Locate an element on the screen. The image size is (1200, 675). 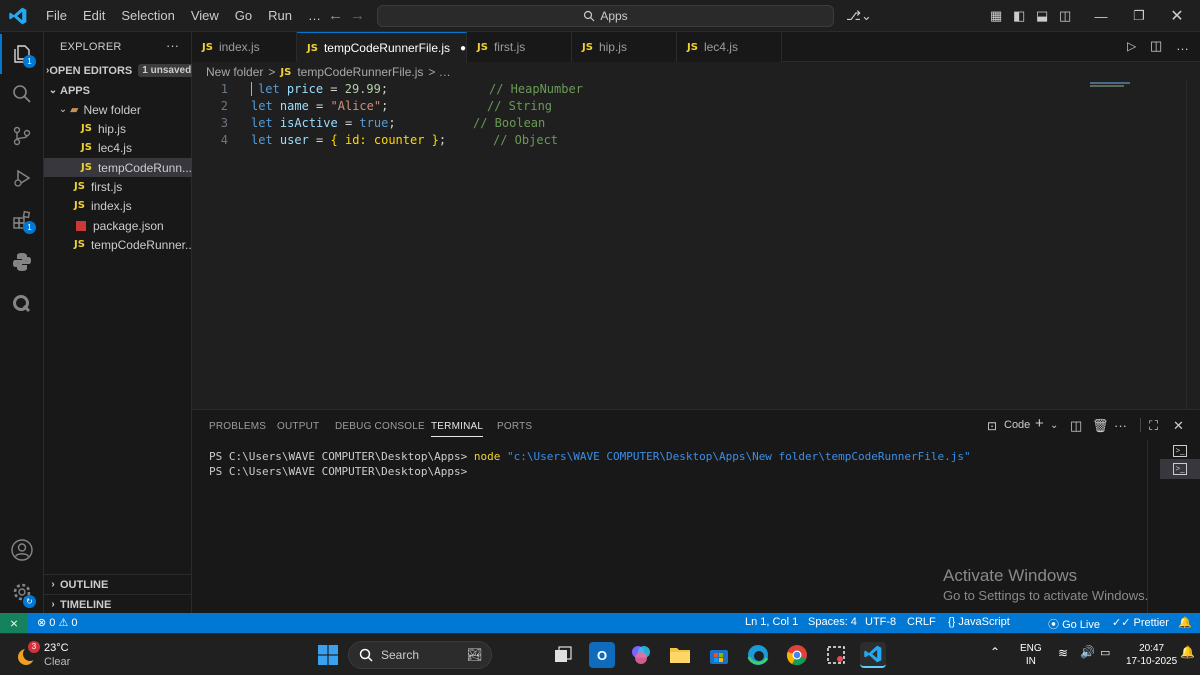
prettier-status: ✓✓ Prettier is located at coordinates (1140, 622).